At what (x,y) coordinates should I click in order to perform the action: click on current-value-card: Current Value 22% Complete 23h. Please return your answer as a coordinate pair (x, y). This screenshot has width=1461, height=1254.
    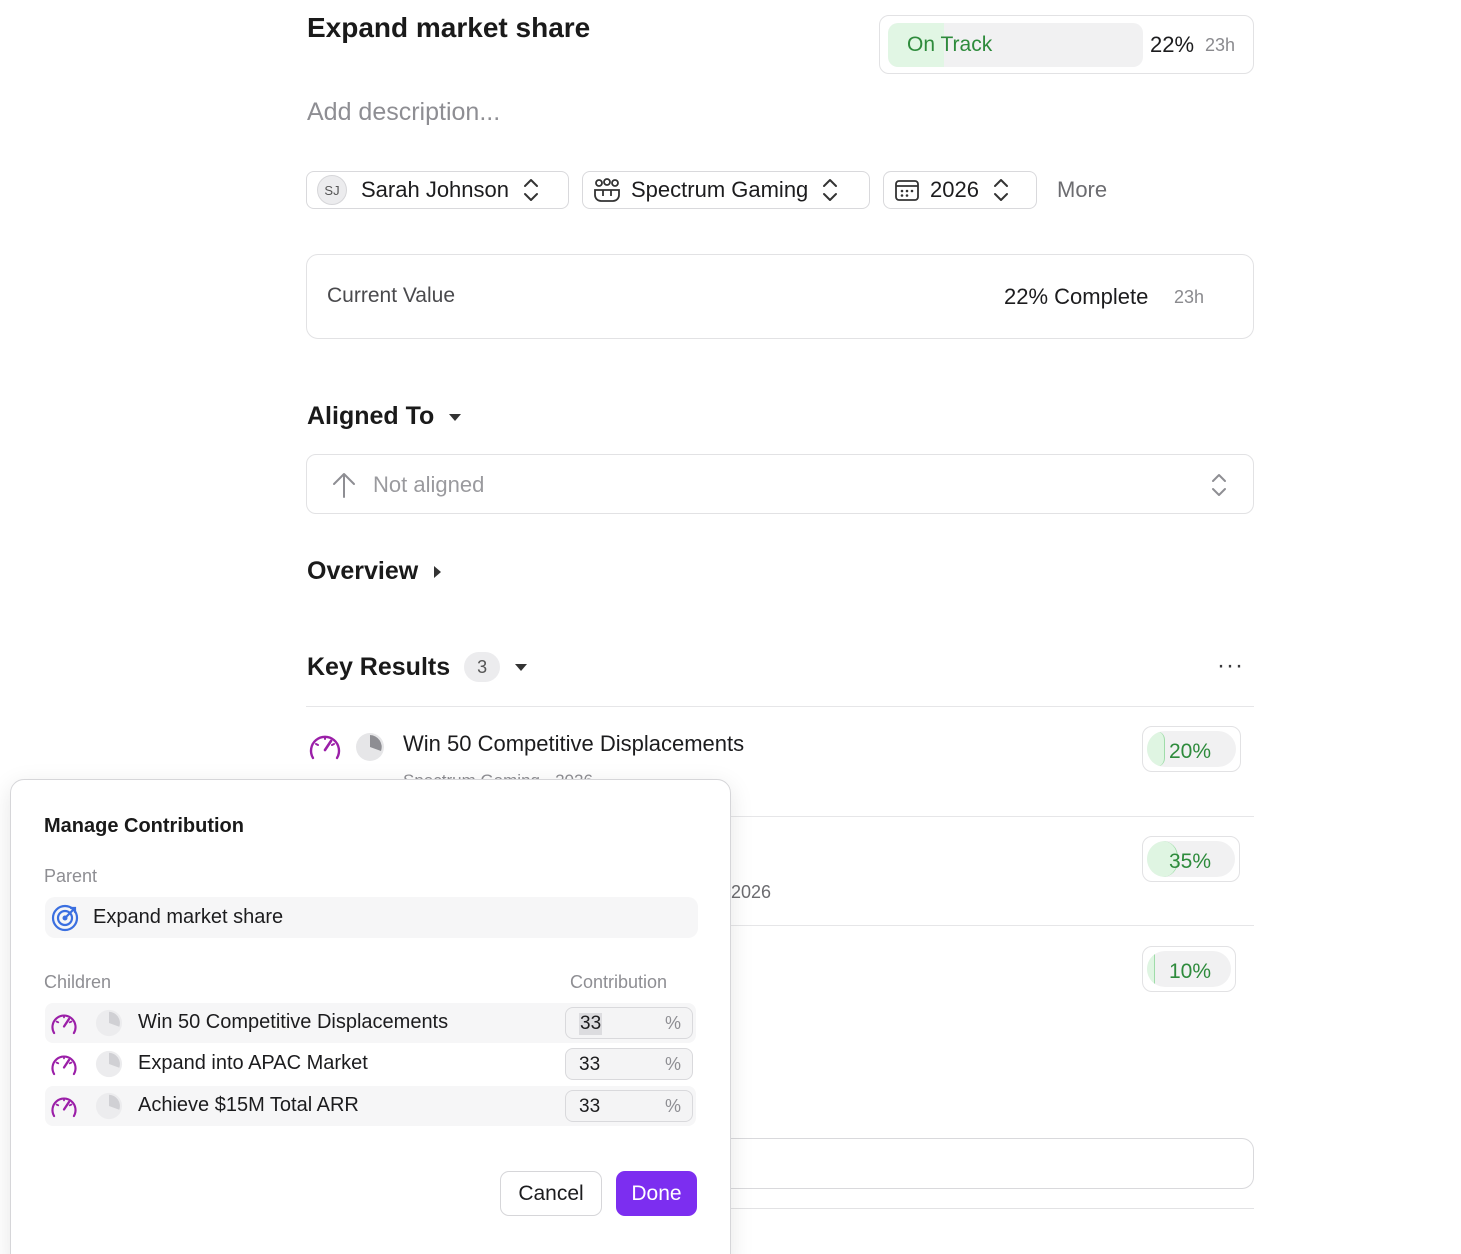
    Looking at the image, I should click on (780, 296).